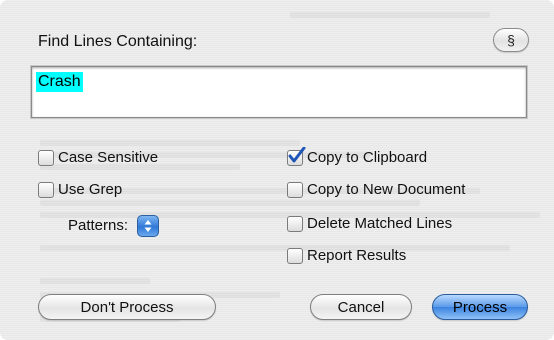 The image size is (554, 340). Describe the element at coordinates (367, 157) in the screenshot. I see `copy-to-clipboard-label: Copy to Clipboard` at that location.